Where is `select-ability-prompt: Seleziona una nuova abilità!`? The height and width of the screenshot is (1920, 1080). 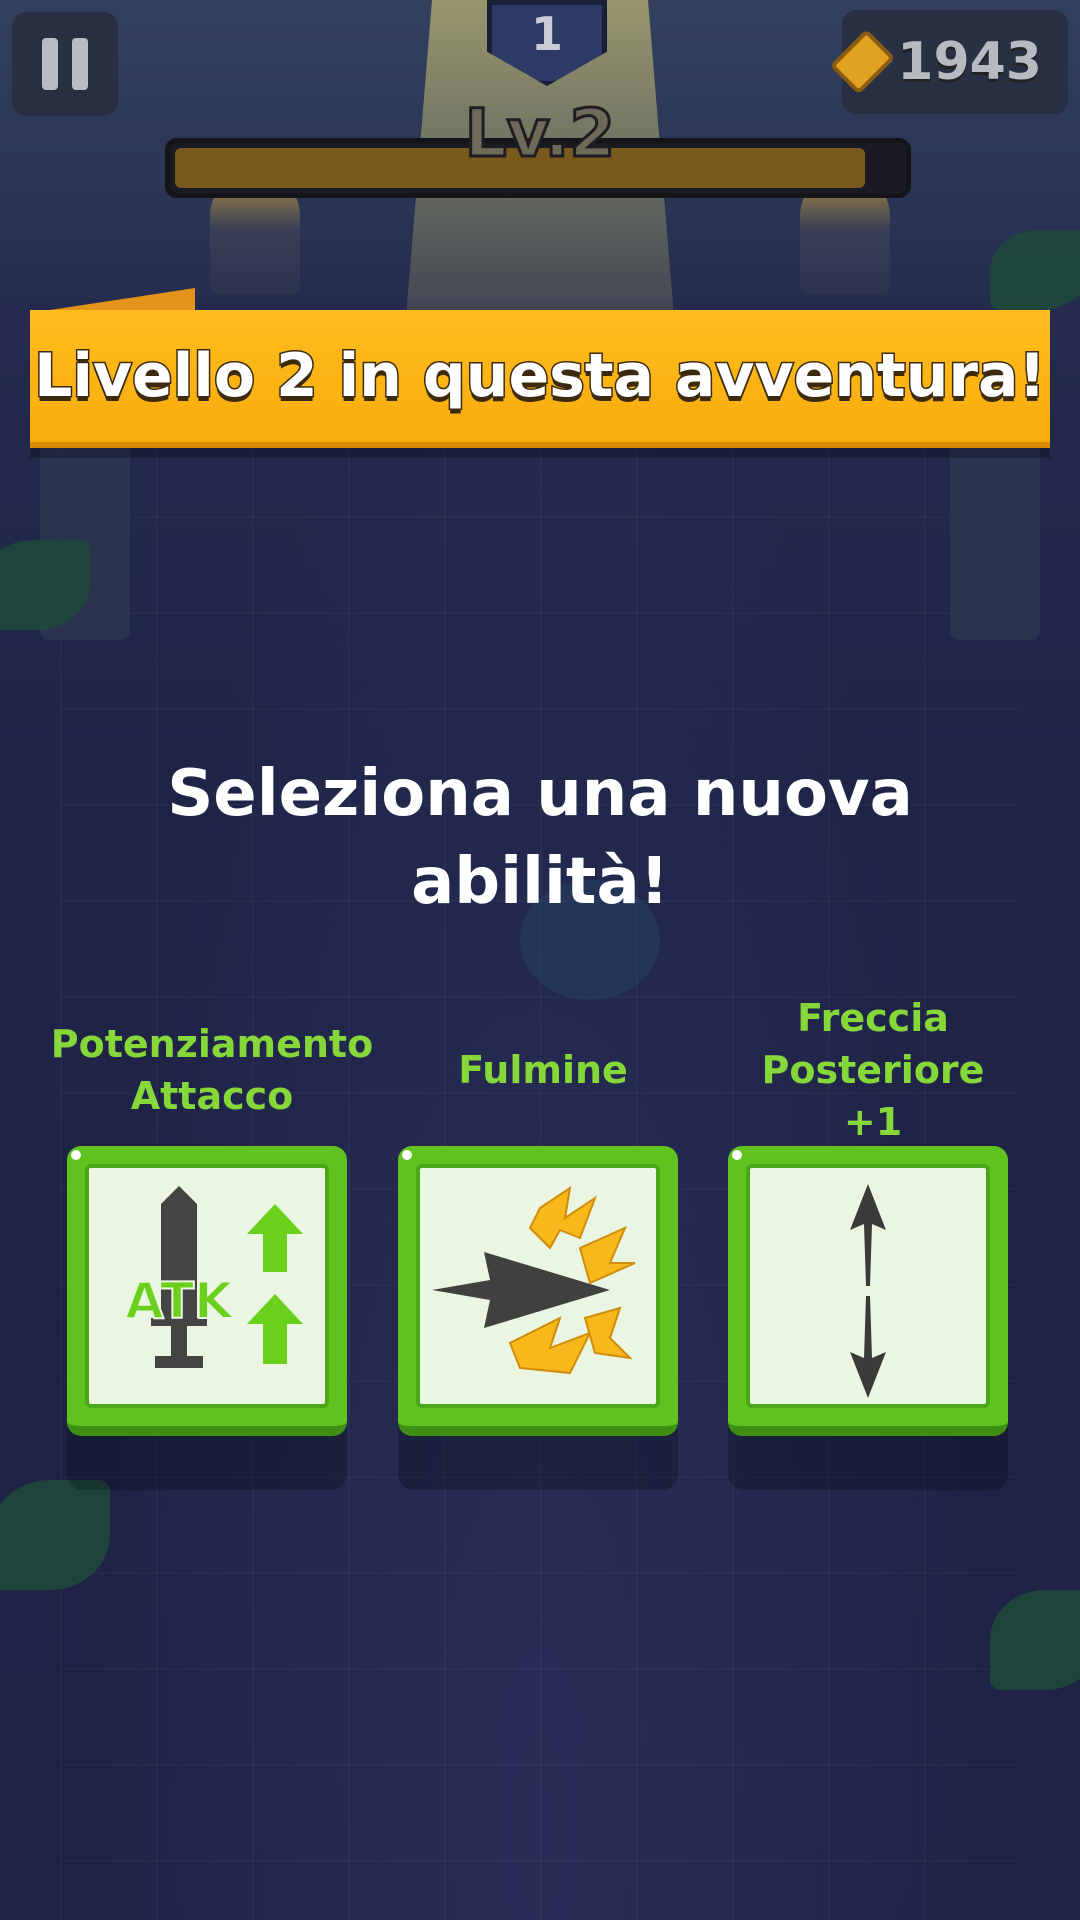 select-ability-prompt: Seleziona una nuova abilità! is located at coordinates (540, 838).